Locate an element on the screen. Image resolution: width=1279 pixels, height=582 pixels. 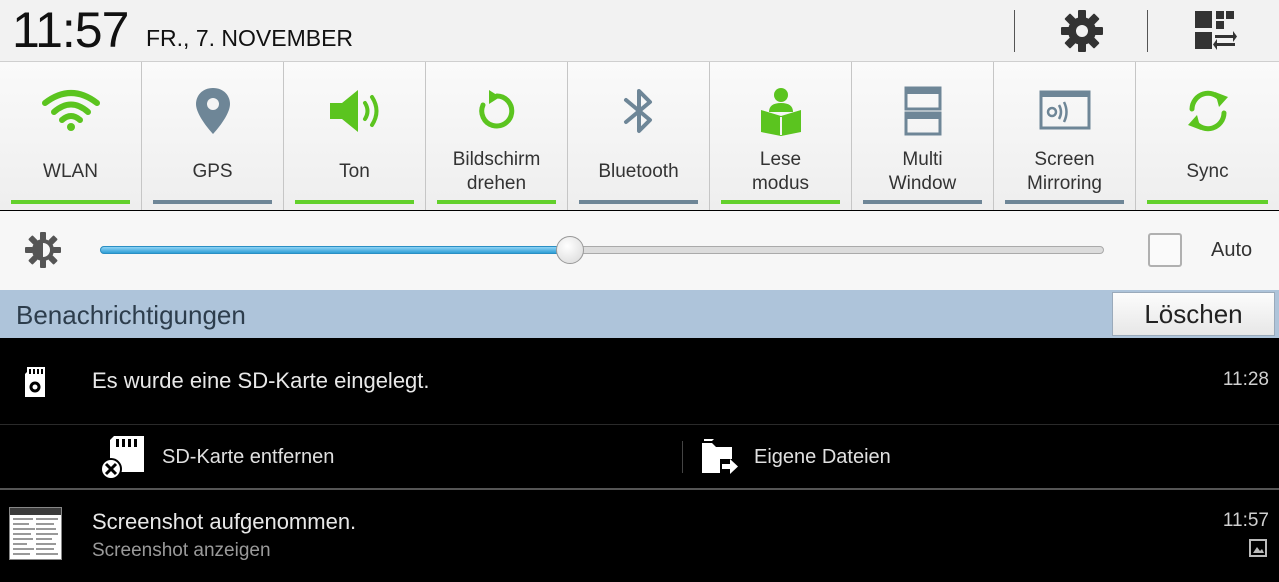
screen-mirroring-icon is located at coordinates (1064, 110).